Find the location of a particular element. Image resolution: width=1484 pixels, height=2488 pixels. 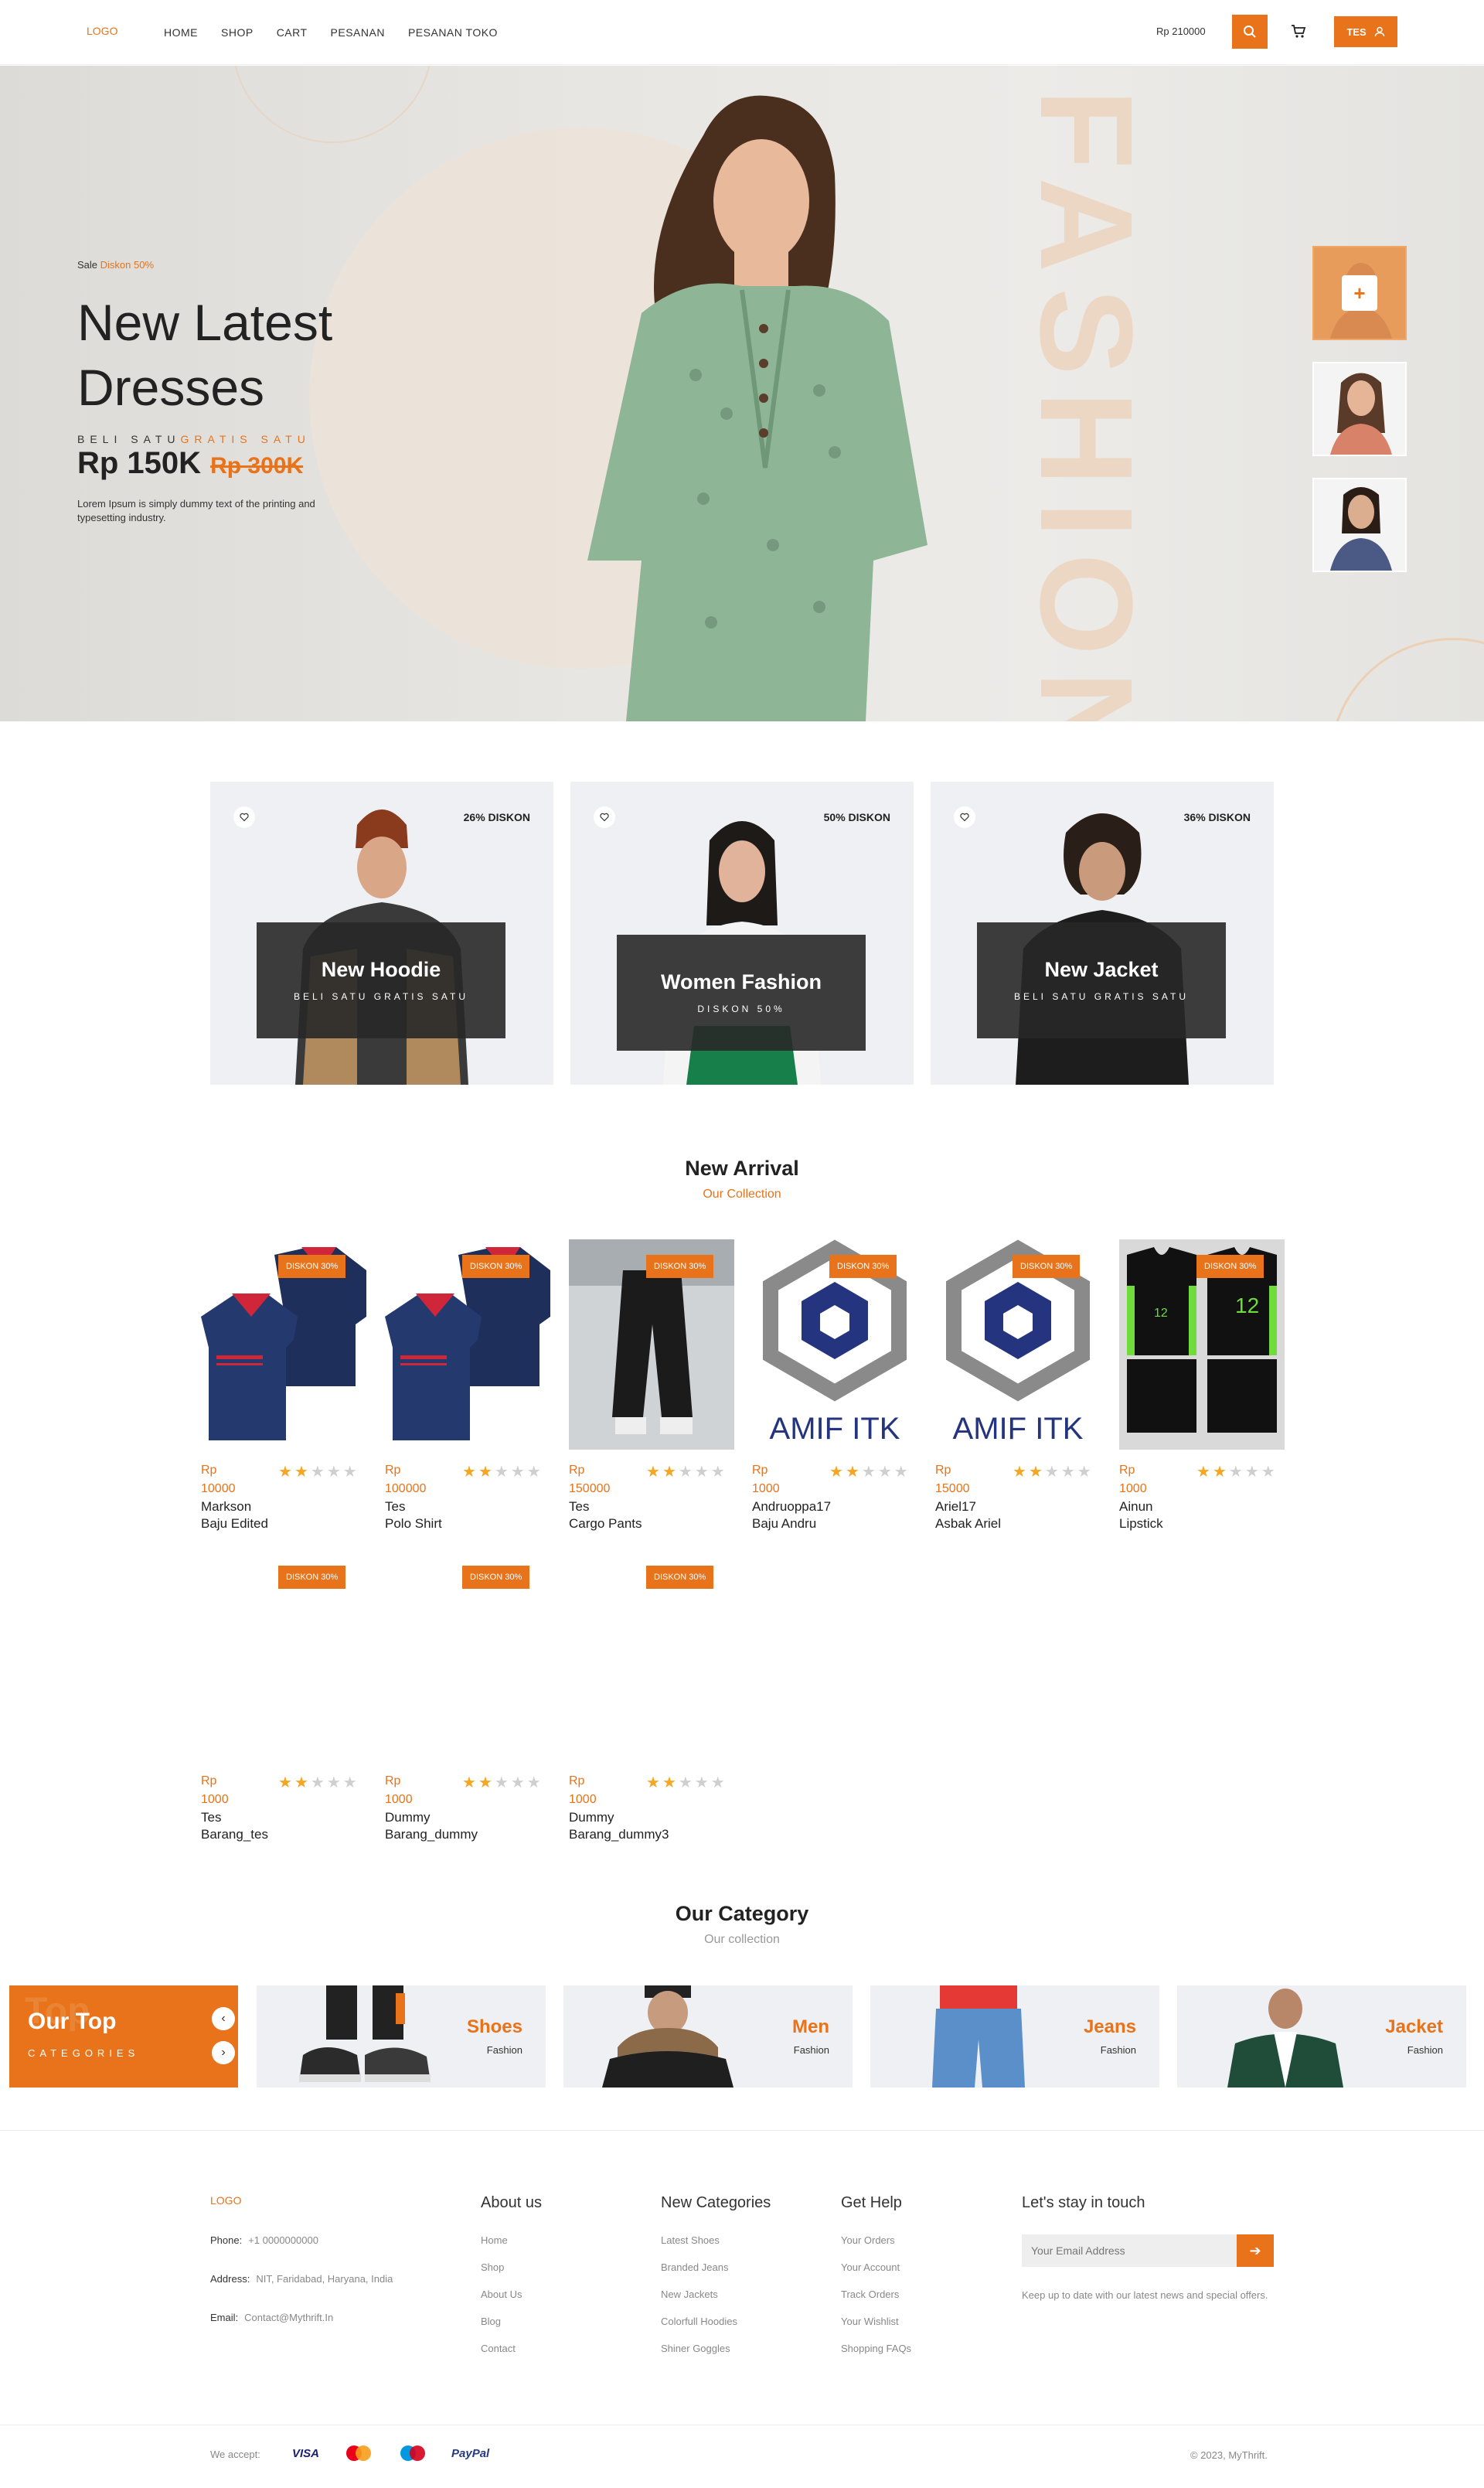

footer-link: New Jackets is located at coordinates (699, 2294).